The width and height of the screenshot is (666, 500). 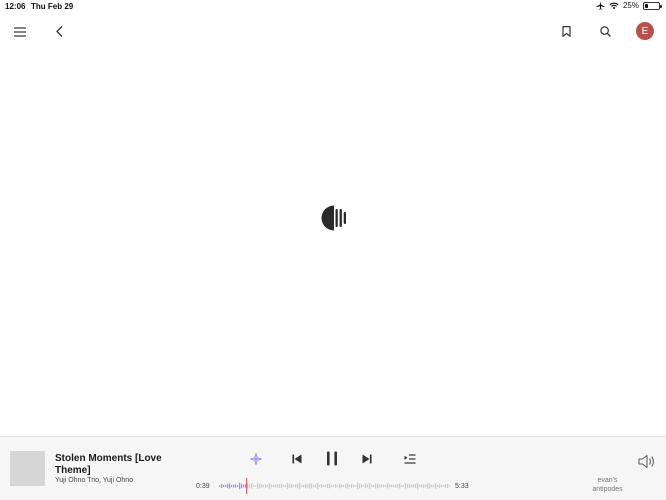 I want to click on user-avatar: E, so click(x=645, y=31).